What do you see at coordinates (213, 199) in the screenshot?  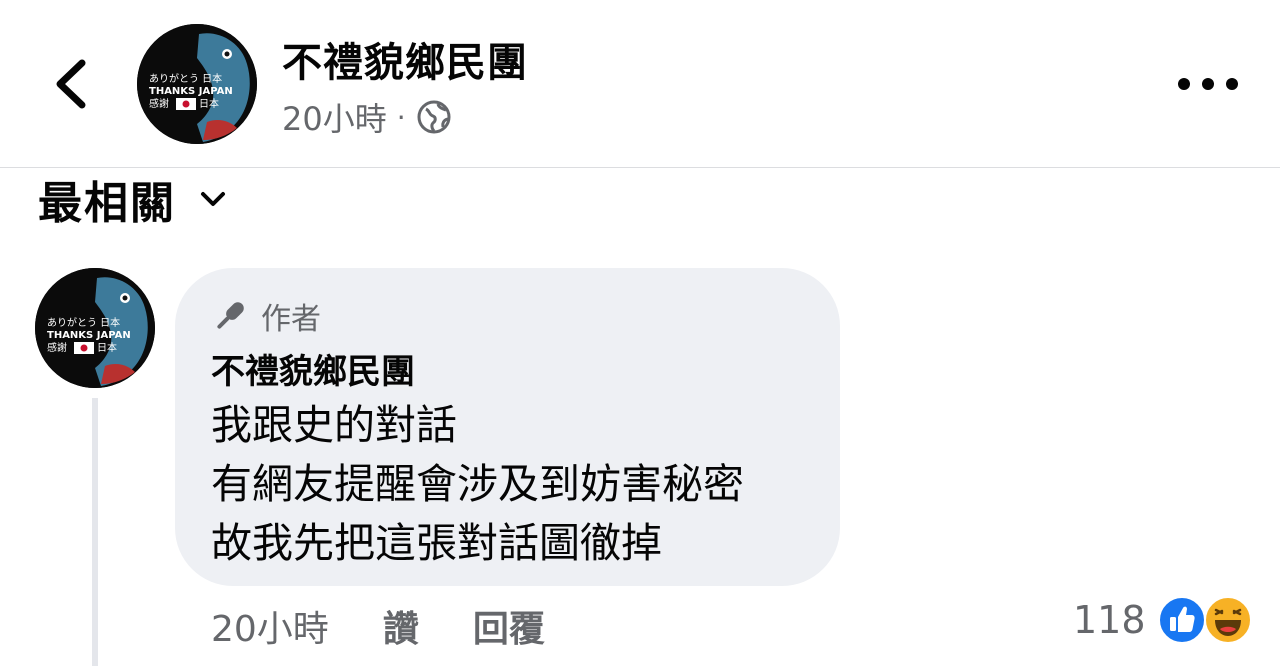 I see `chevron-down-icon` at bounding box center [213, 199].